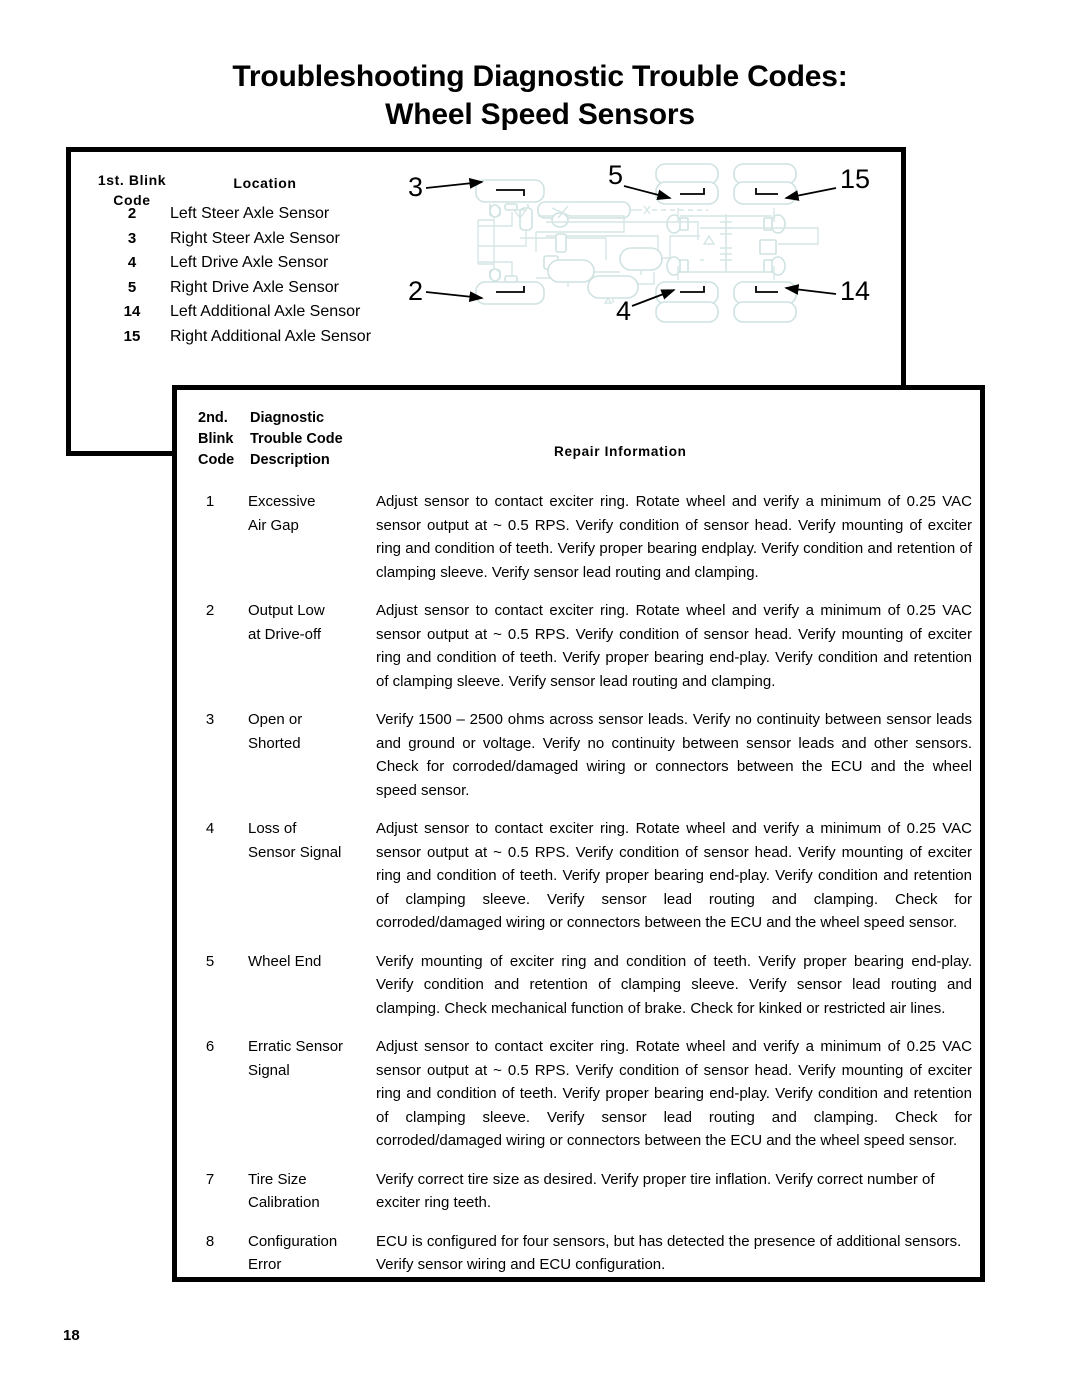  I want to click on blink-code-location: Left Drive Axle Sensor, so click(249, 263).